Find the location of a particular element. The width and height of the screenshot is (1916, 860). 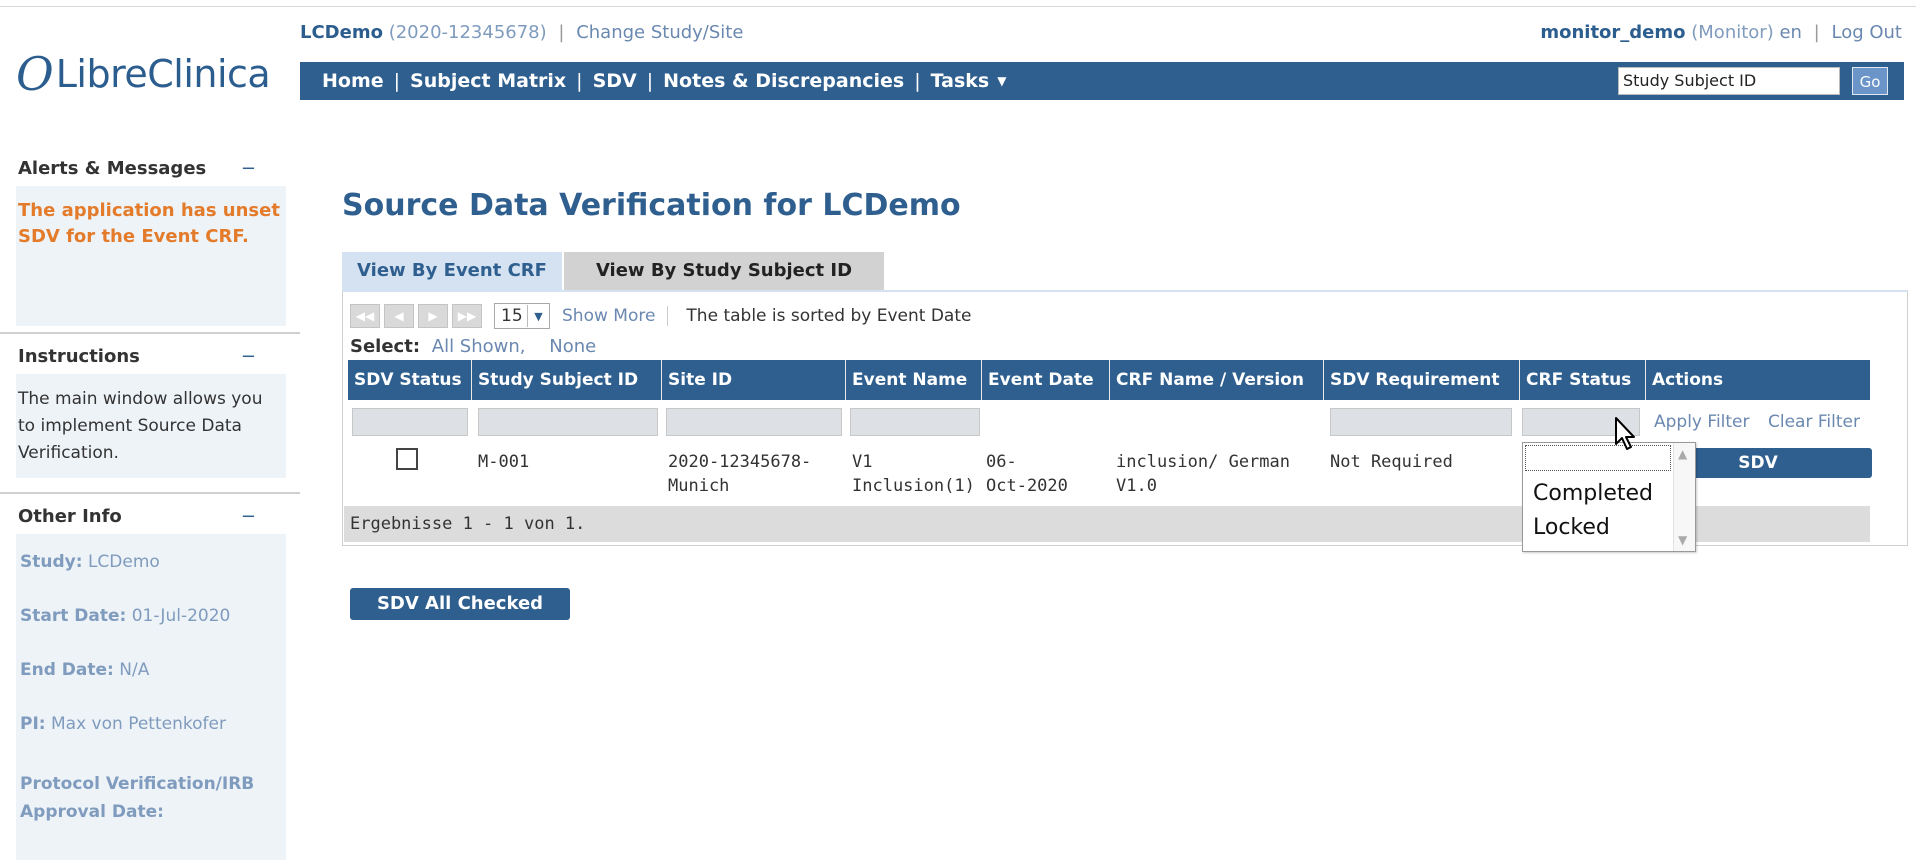

col-site-id: Site ID is located at coordinates (754, 380).